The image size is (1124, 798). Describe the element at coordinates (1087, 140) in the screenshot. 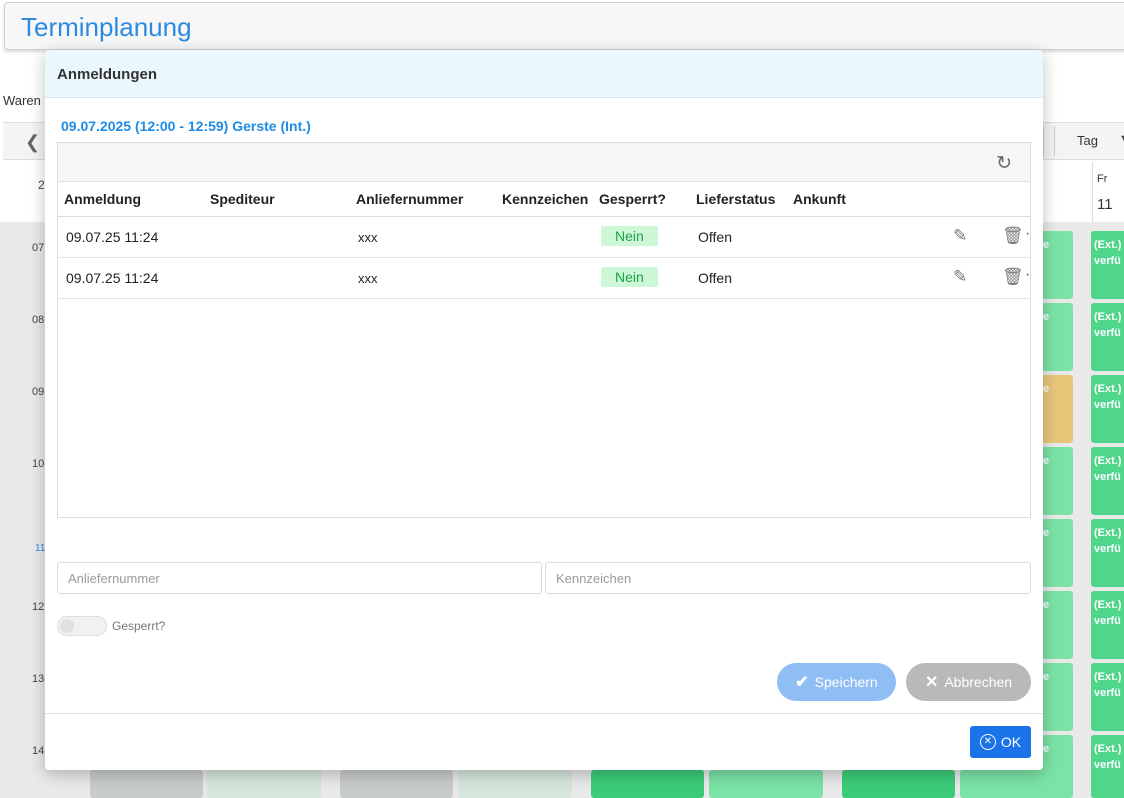

I see `view-select: Tag` at that location.